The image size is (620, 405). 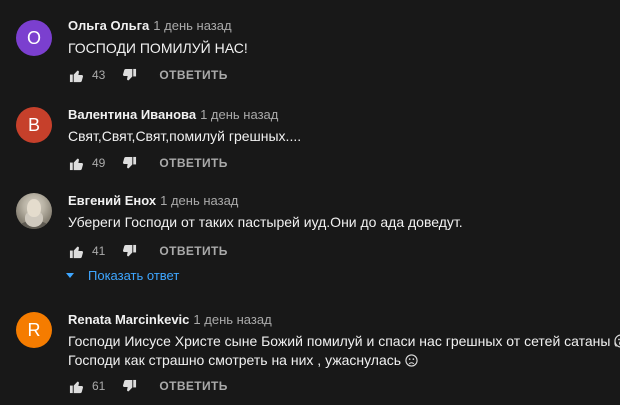 I want to click on avatar, so click(x=34, y=211).